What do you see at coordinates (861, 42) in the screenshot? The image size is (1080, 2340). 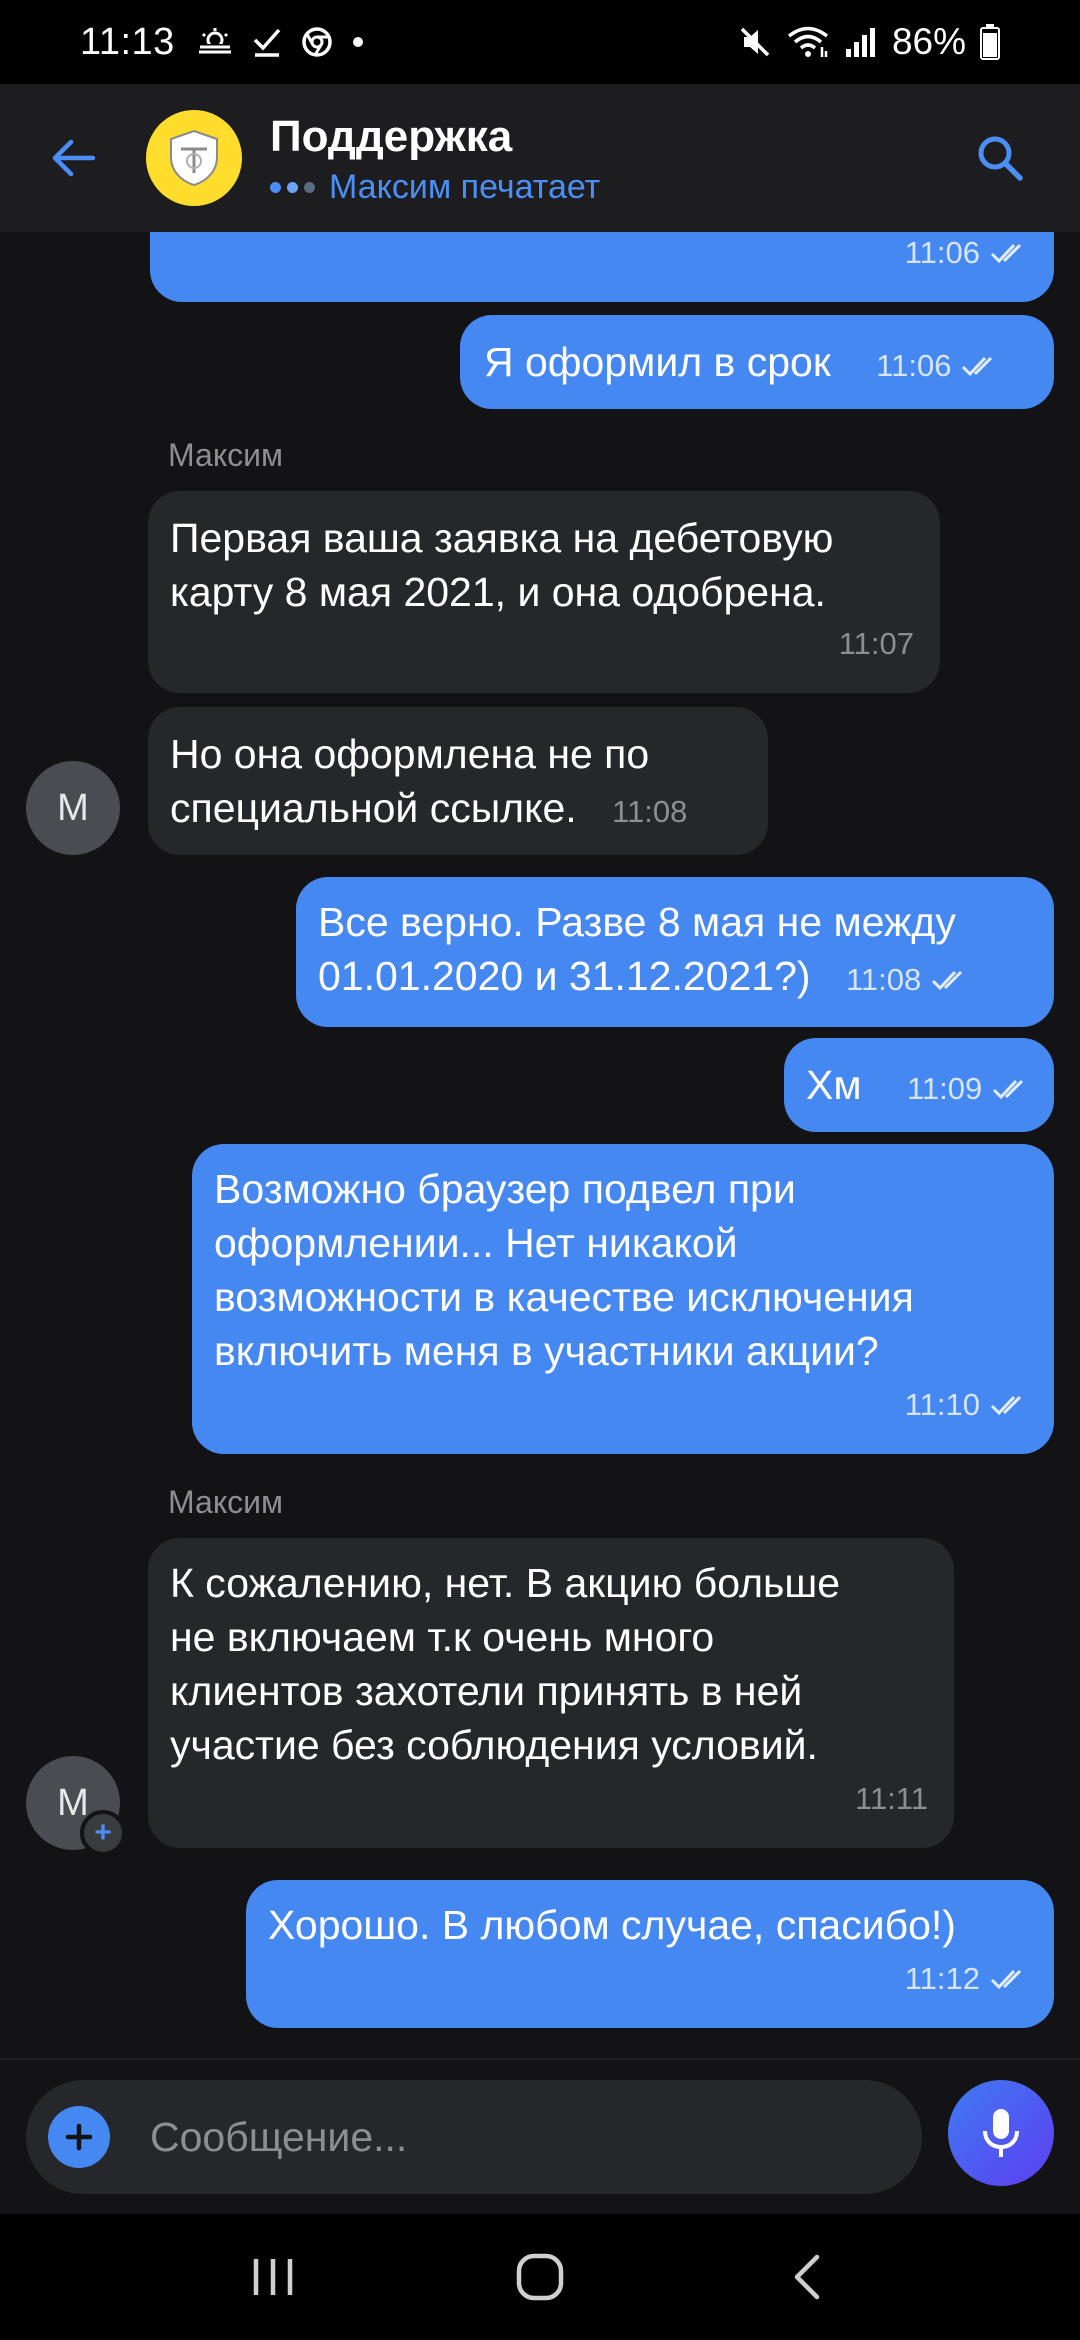 I see `signal-icon` at bounding box center [861, 42].